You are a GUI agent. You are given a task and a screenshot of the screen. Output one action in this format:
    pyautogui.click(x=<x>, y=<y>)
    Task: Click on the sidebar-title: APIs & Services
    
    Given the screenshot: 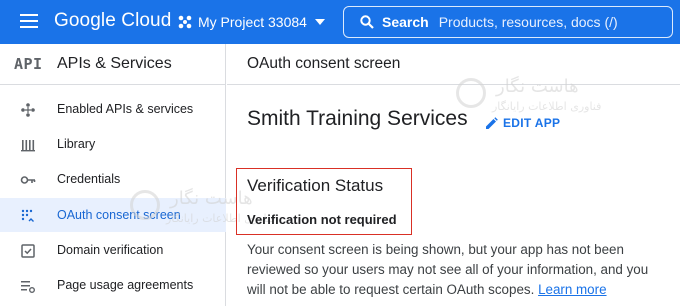 What is the action you would take?
    pyautogui.click(x=114, y=63)
    